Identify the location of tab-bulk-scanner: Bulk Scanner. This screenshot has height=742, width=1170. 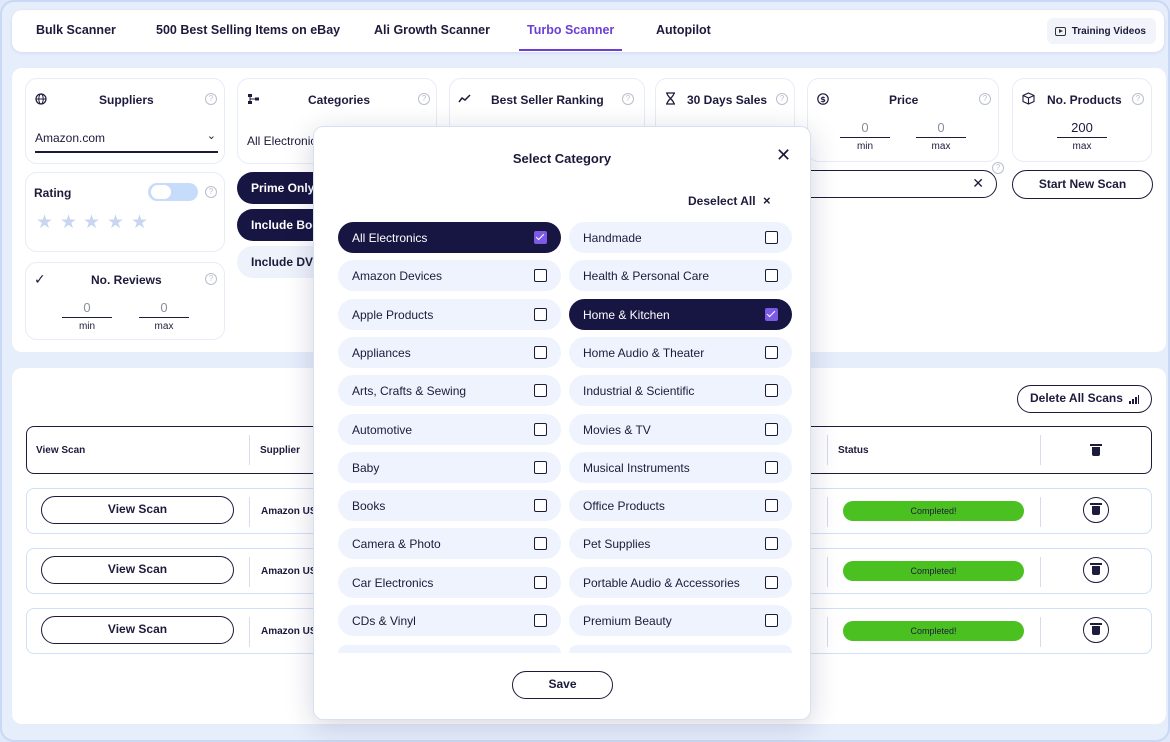
(76, 30).